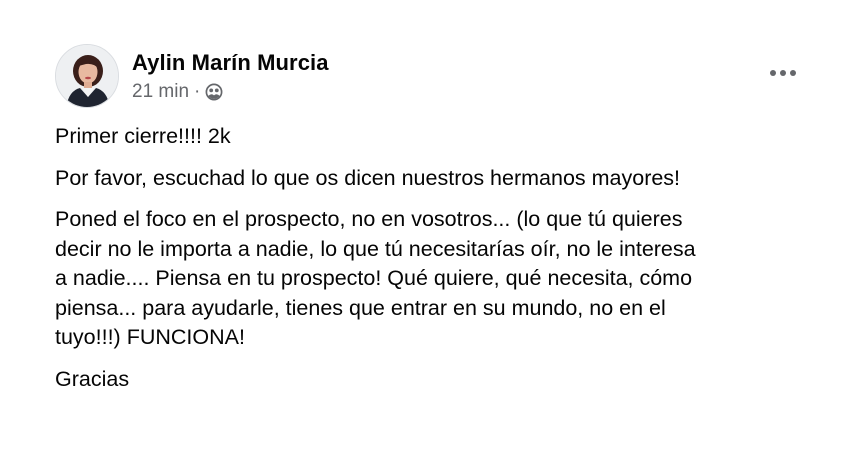  What do you see at coordinates (160, 92) in the screenshot?
I see `post-timestamp: 21 min` at bounding box center [160, 92].